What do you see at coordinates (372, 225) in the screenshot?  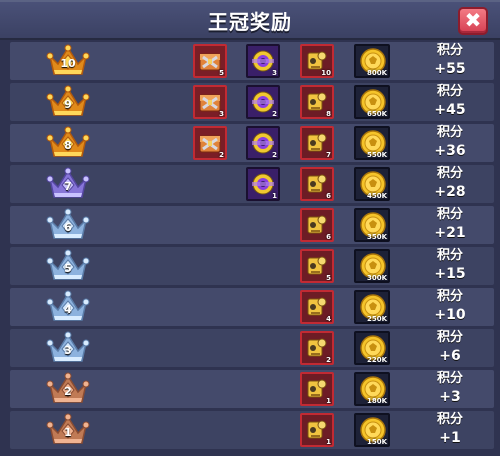 I see `gold-coin-icon: 350K` at bounding box center [372, 225].